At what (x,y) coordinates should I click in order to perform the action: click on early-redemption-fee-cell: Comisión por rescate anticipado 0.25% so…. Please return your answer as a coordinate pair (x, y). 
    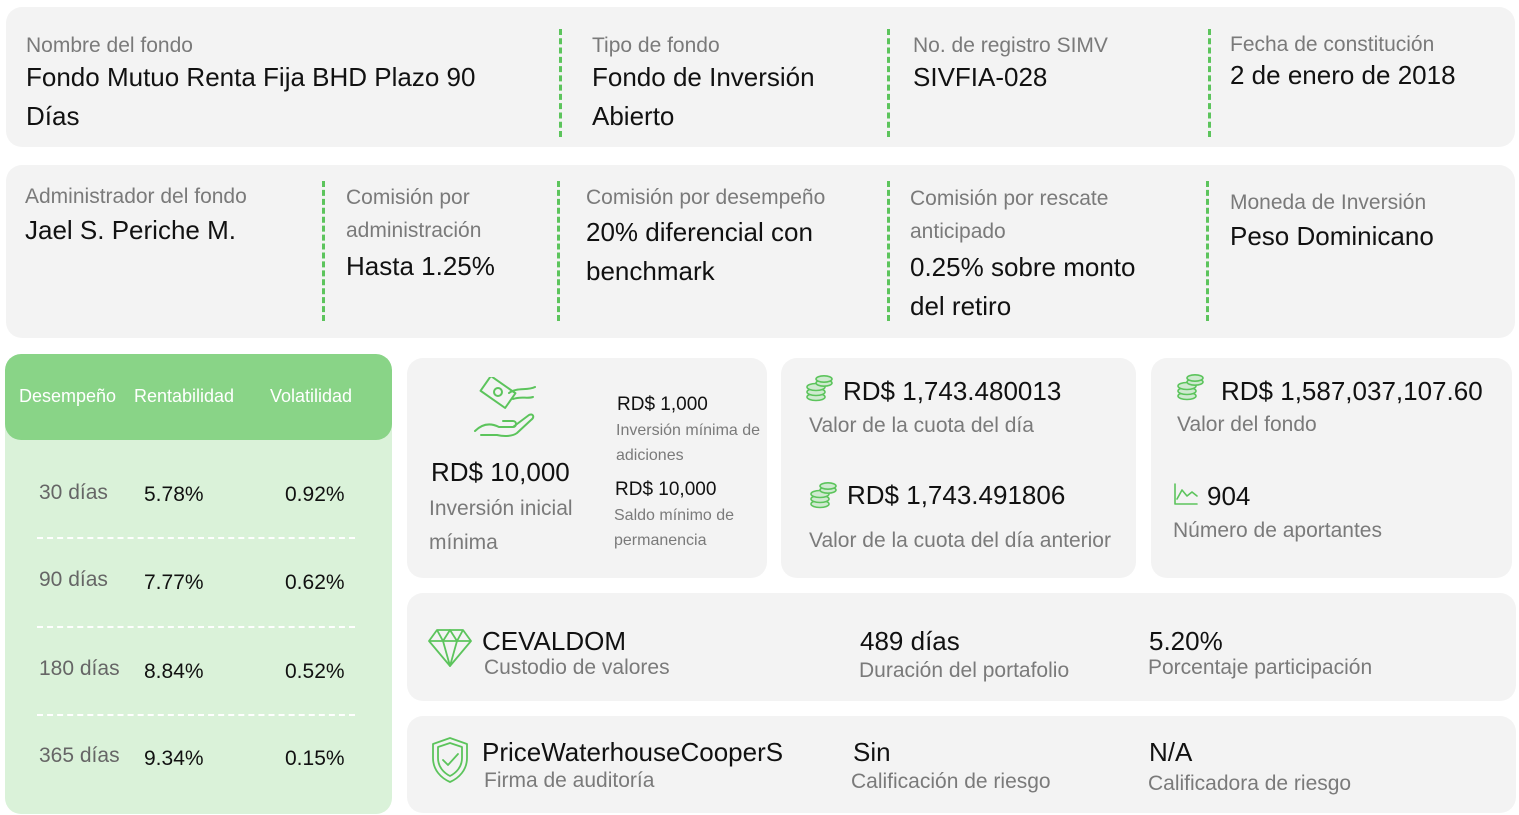
    Looking at the image, I should click on (1022, 254).